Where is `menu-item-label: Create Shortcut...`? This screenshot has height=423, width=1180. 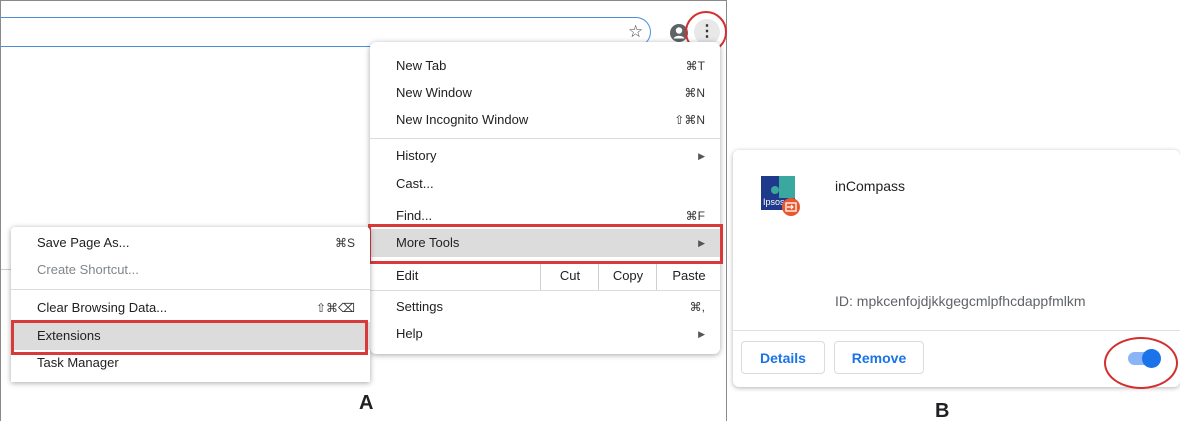
menu-item-label: Create Shortcut... is located at coordinates (88, 269).